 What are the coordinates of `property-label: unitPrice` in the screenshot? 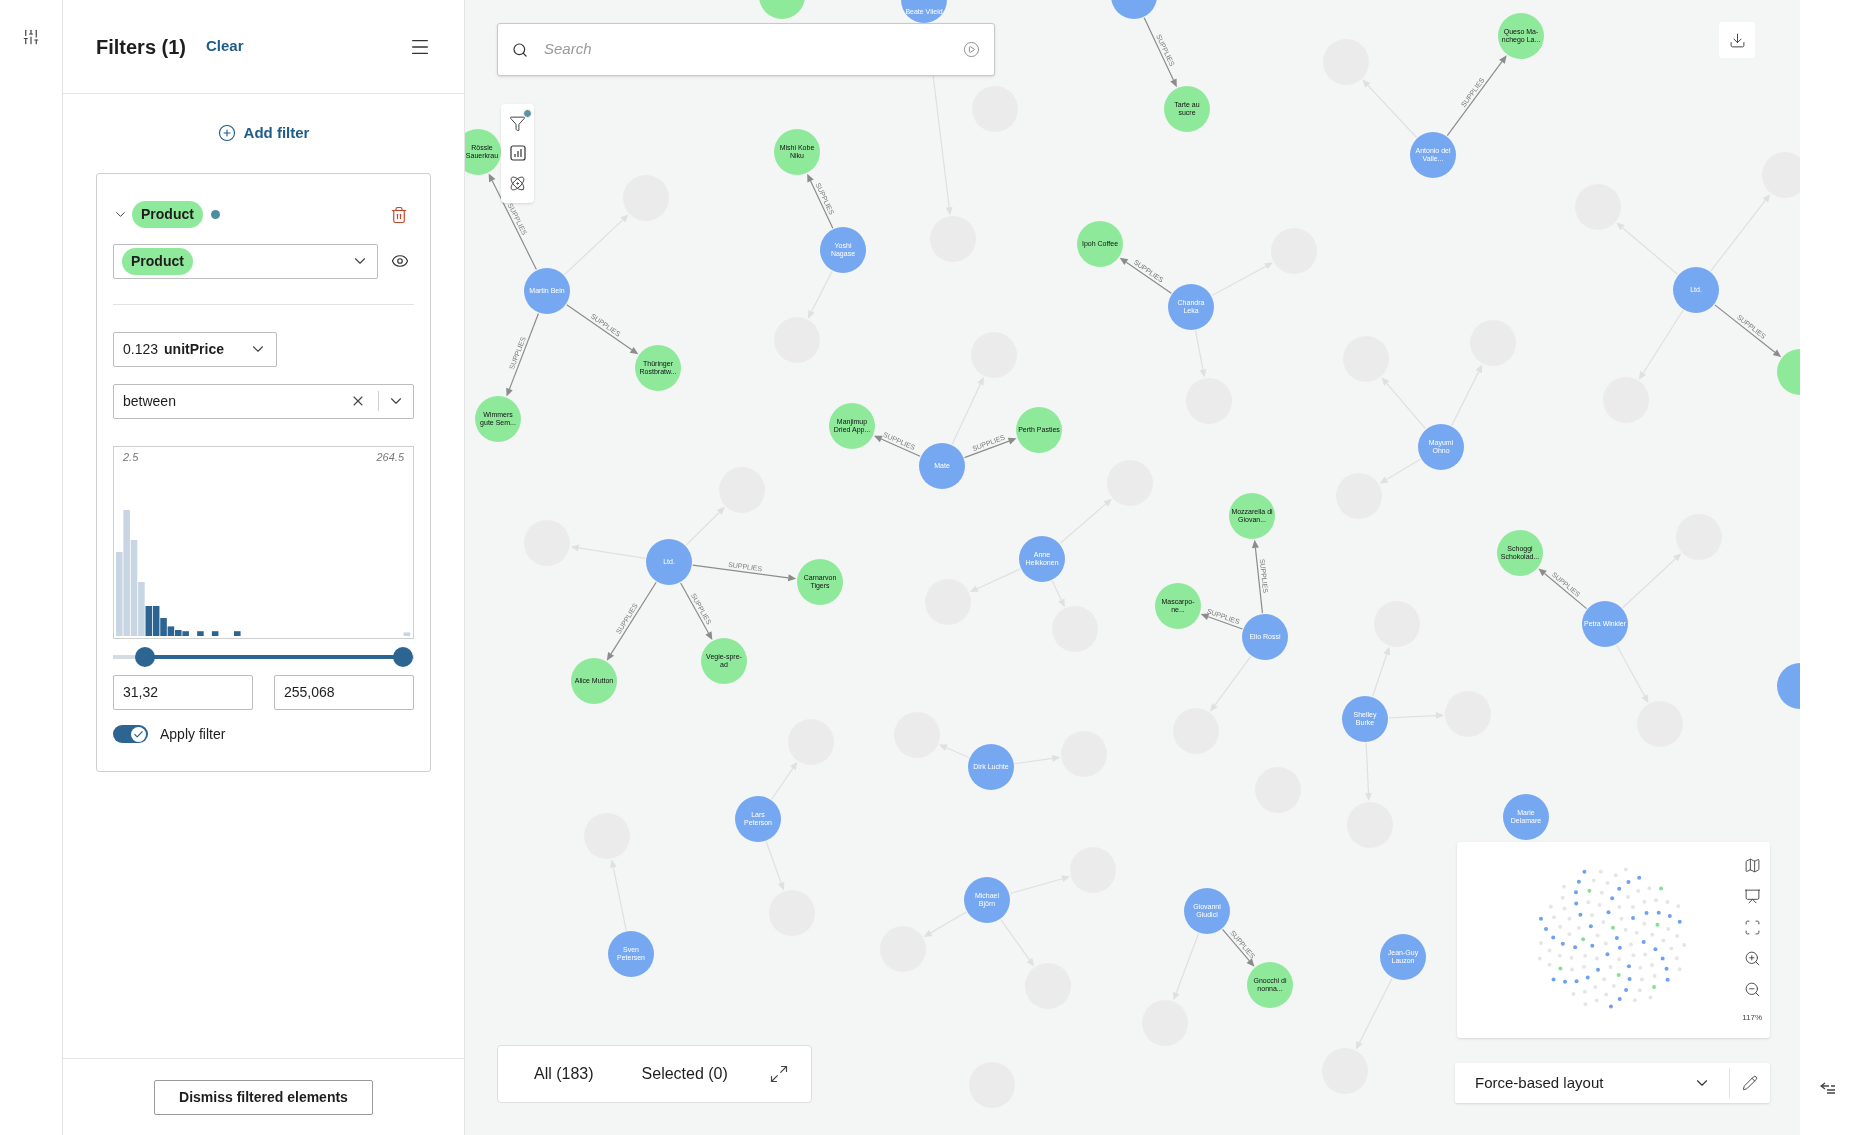 It's located at (194, 349).